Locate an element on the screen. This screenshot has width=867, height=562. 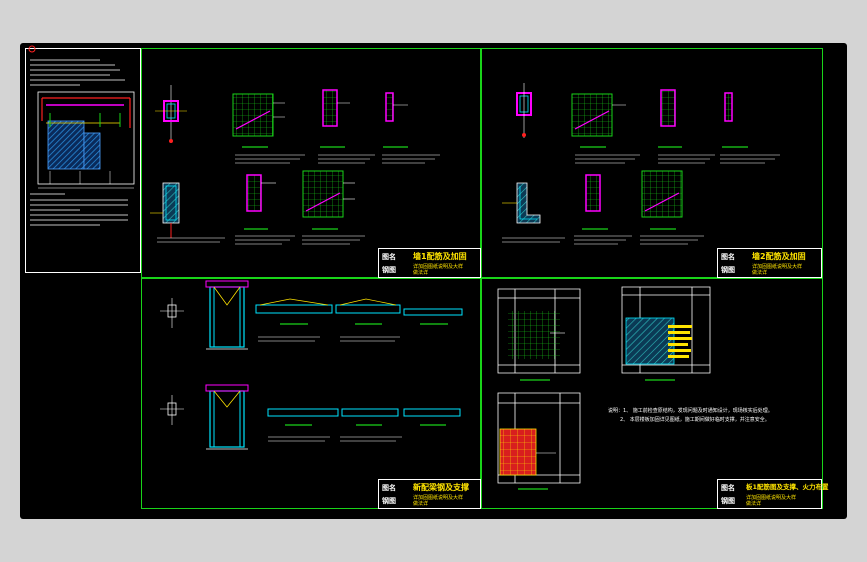
title-block-bottom-left: 图名 新配梁钢及支撑 钢图 详加固图纸说明及大样 做法详 is located at coordinates (429, 494).